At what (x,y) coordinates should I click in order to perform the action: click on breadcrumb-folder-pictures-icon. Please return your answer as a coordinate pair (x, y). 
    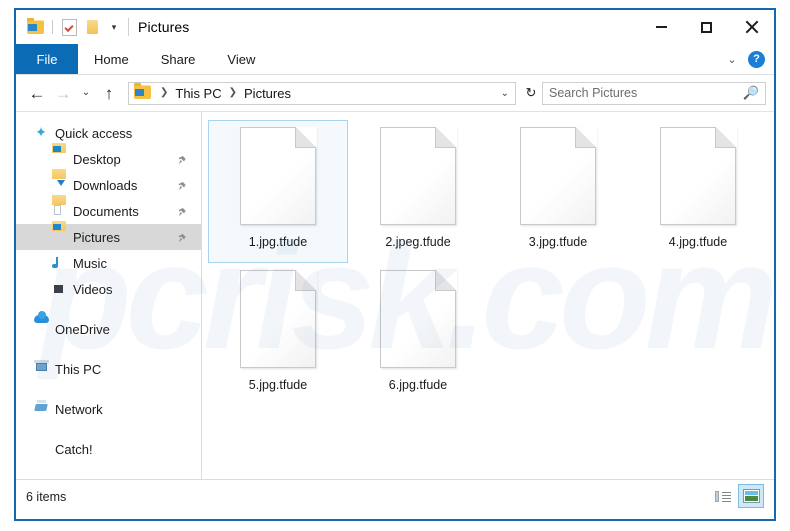
    Looking at the image, I should click on (143, 92).